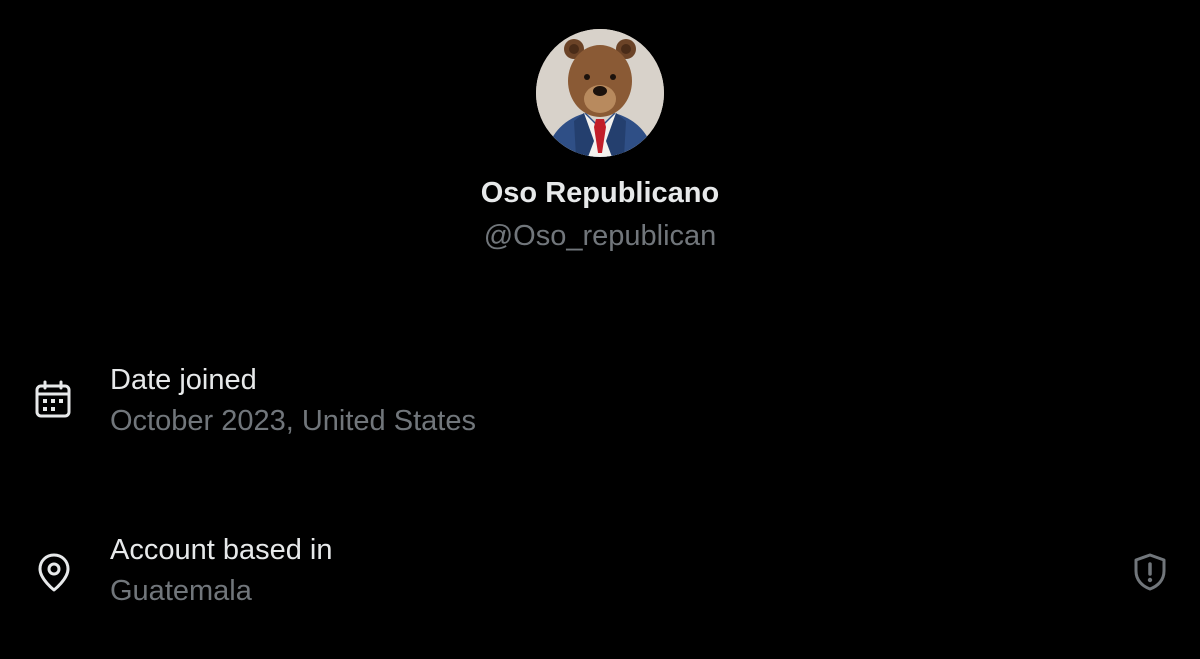 This screenshot has width=1200, height=659. I want to click on profile-avatar, so click(600, 93).